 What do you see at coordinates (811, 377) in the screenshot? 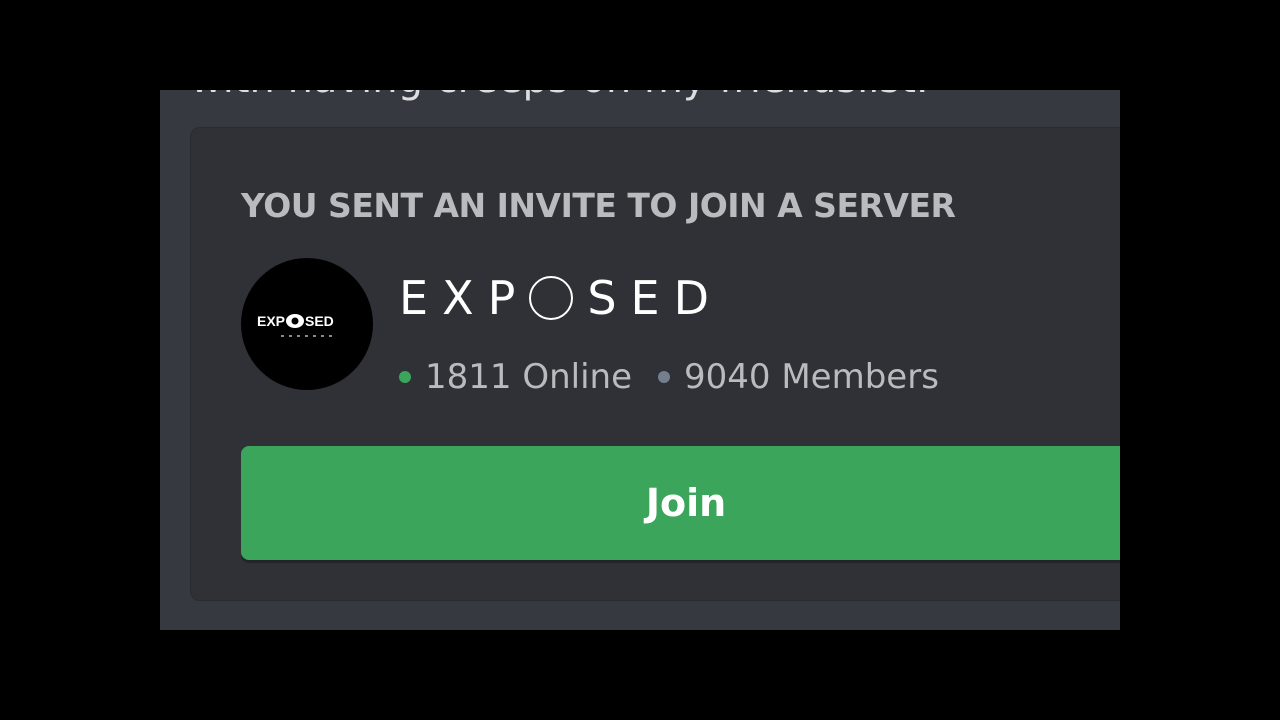
I see `members-count: 9040 Members` at bounding box center [811, 377].